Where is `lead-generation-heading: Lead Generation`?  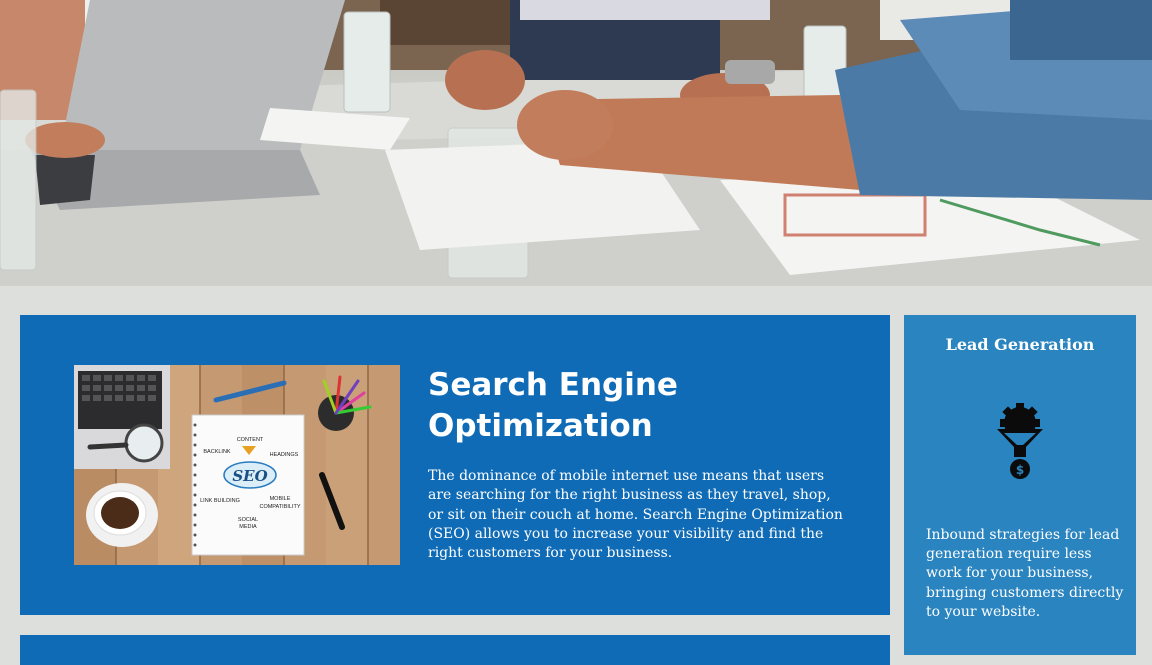 lead-generation-heading: Lead Generation is located at coordinates (1020, 344).